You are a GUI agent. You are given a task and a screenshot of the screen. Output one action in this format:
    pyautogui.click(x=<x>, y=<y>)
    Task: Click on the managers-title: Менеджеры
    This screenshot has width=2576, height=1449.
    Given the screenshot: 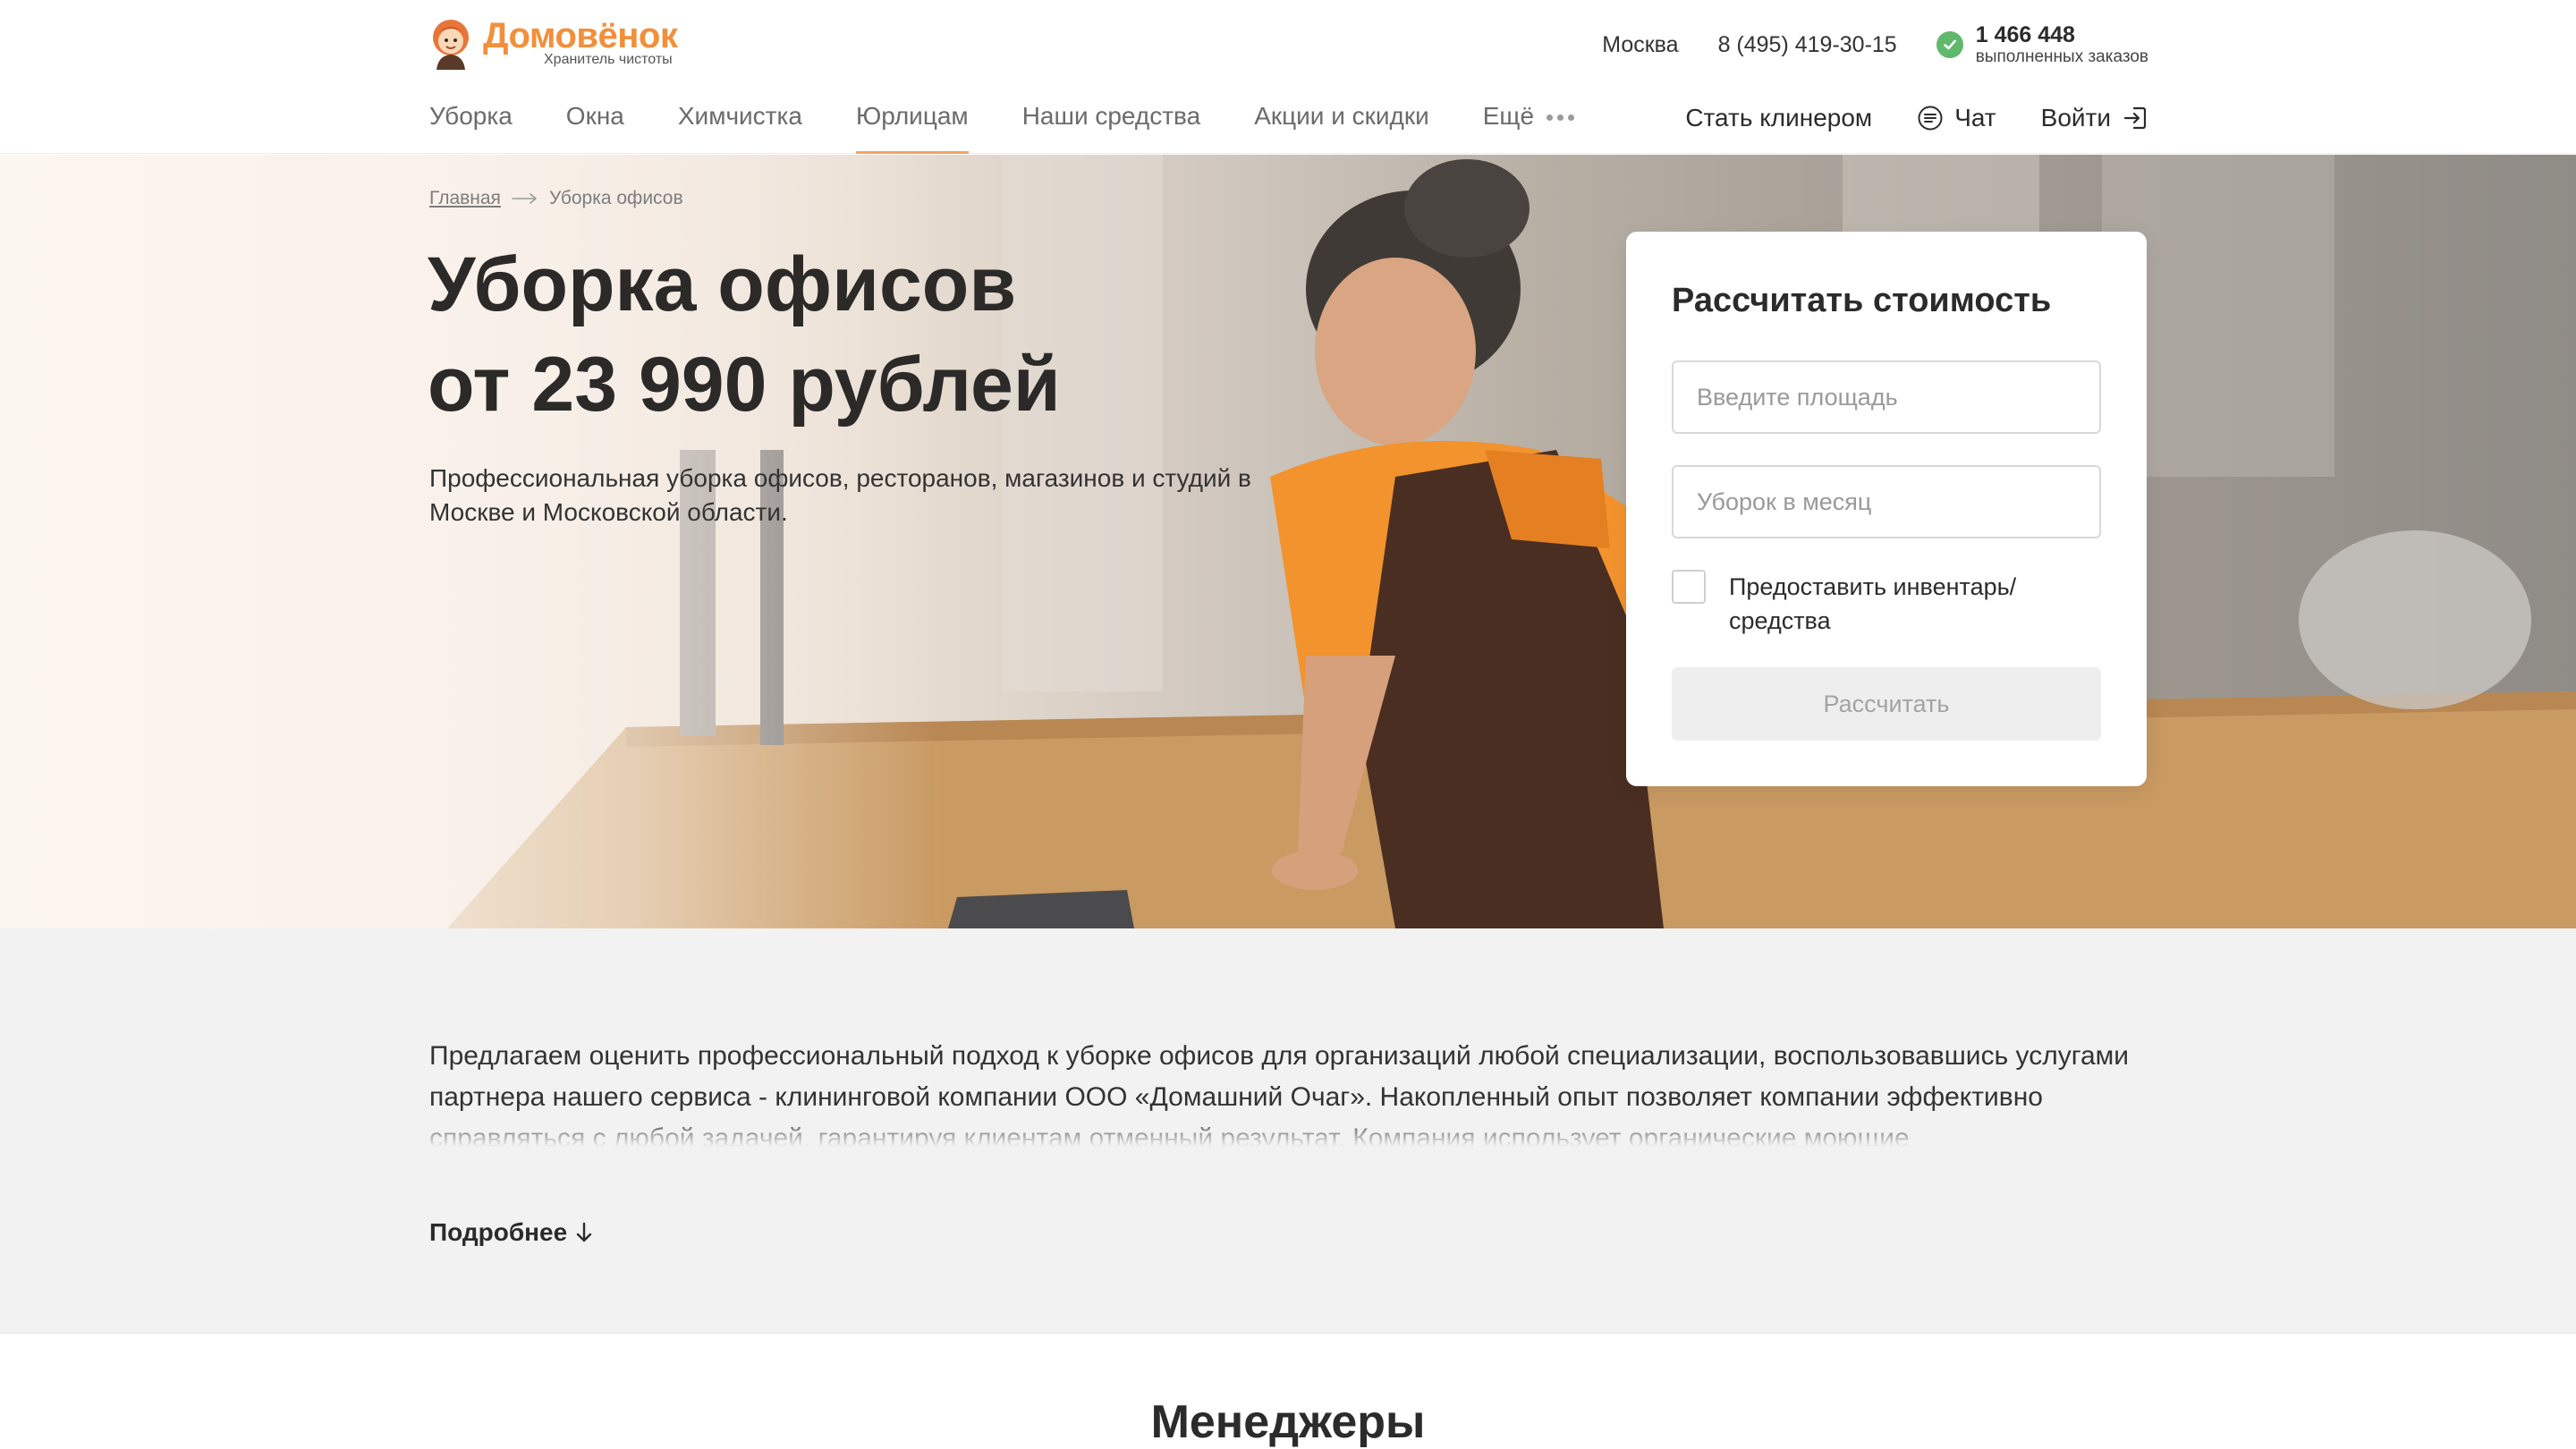 What is the action you would take?
    pyautogui.click(x=1288, y=1422)
    